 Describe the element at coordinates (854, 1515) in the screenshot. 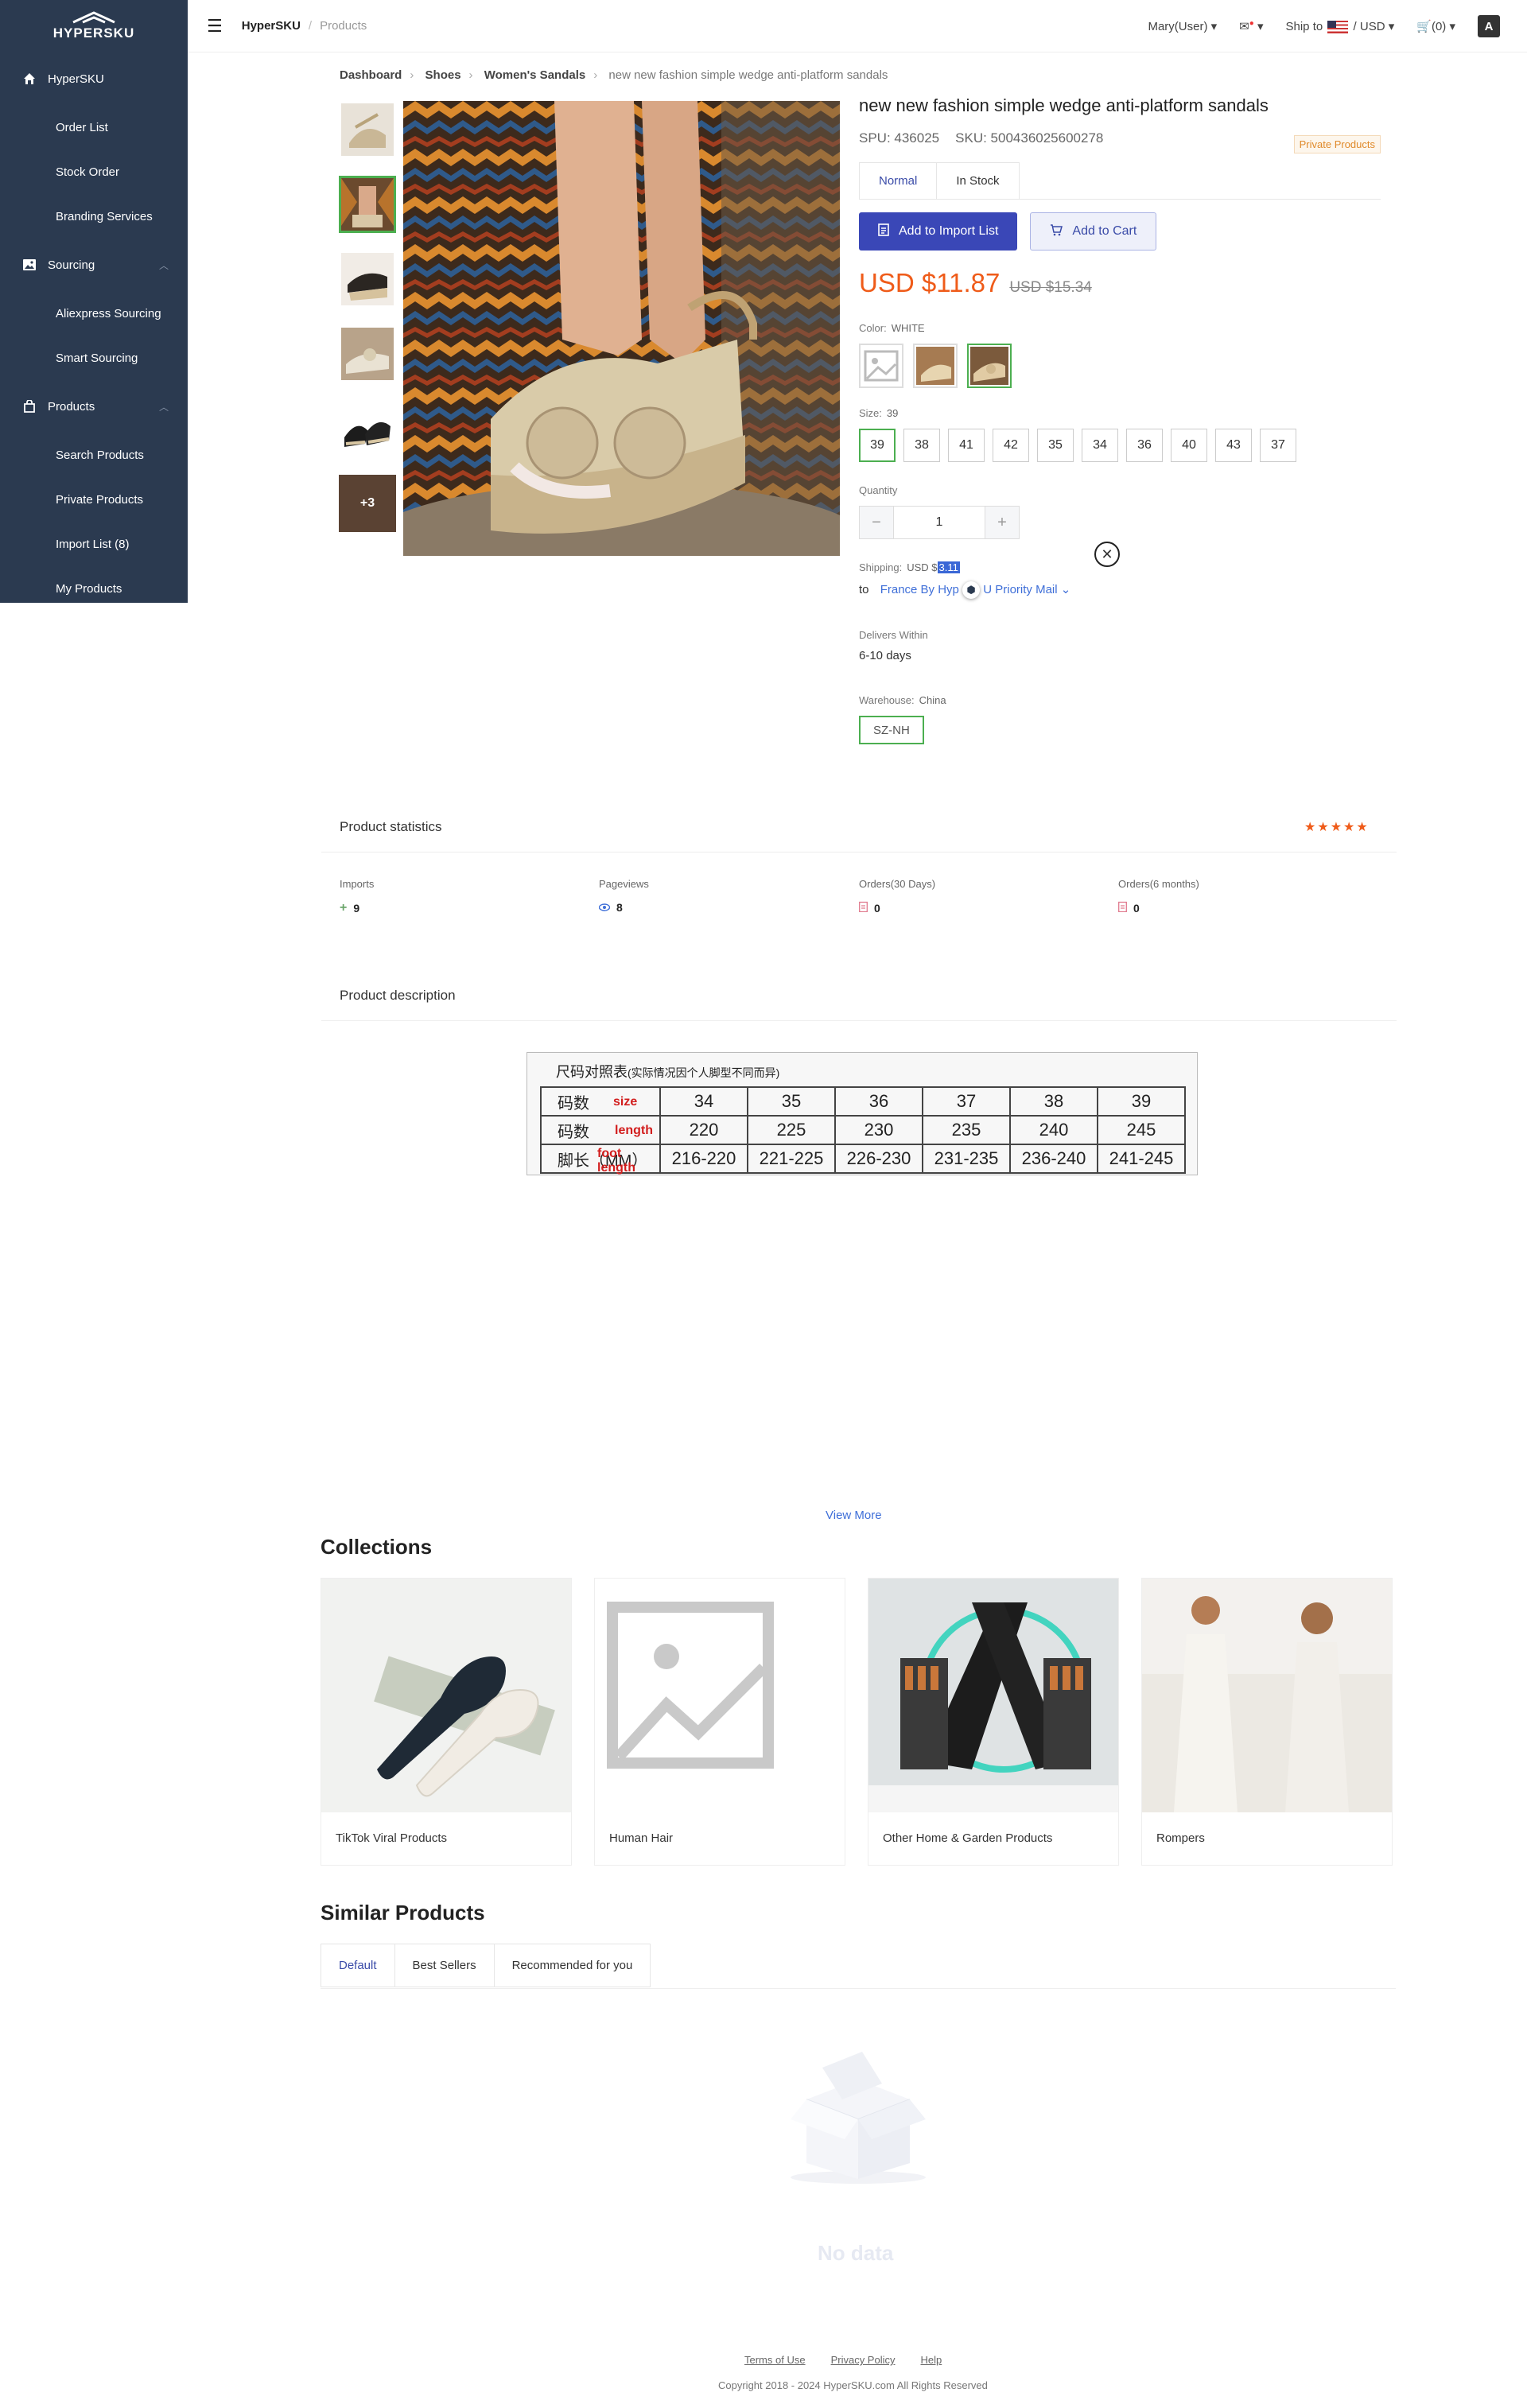

I see `view-more-link: View More` at that location.